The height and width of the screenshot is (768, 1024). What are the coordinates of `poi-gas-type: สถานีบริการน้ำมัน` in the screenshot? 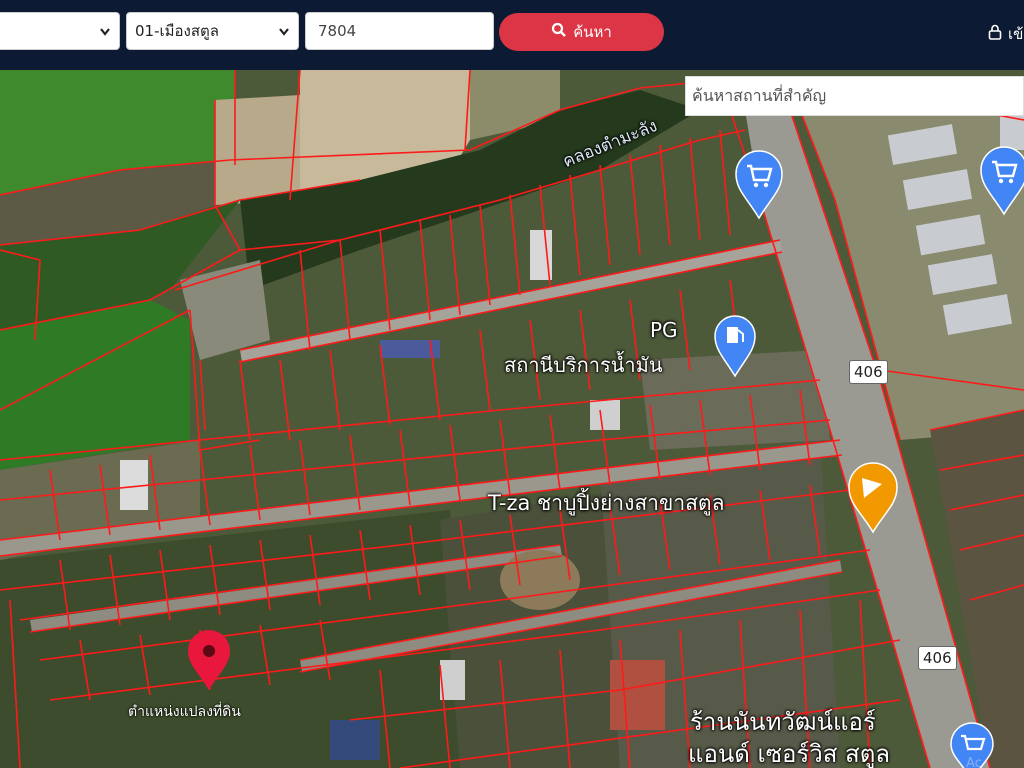 It's located at (583, 365).